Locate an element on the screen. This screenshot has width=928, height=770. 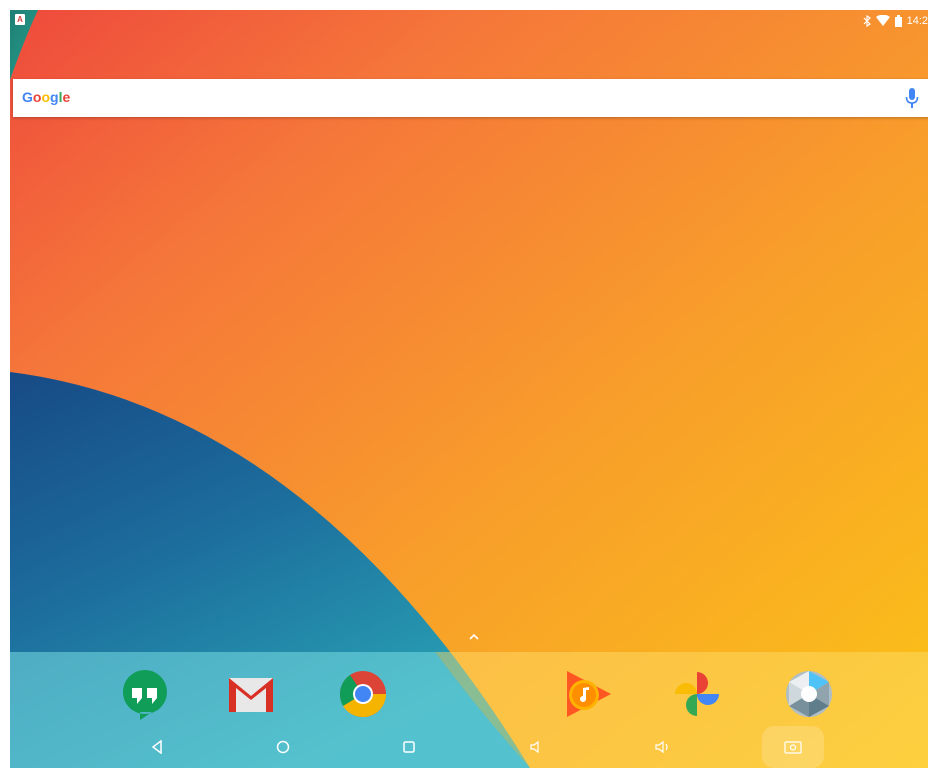
volume-down-icon is located at coordinates (534, 747).